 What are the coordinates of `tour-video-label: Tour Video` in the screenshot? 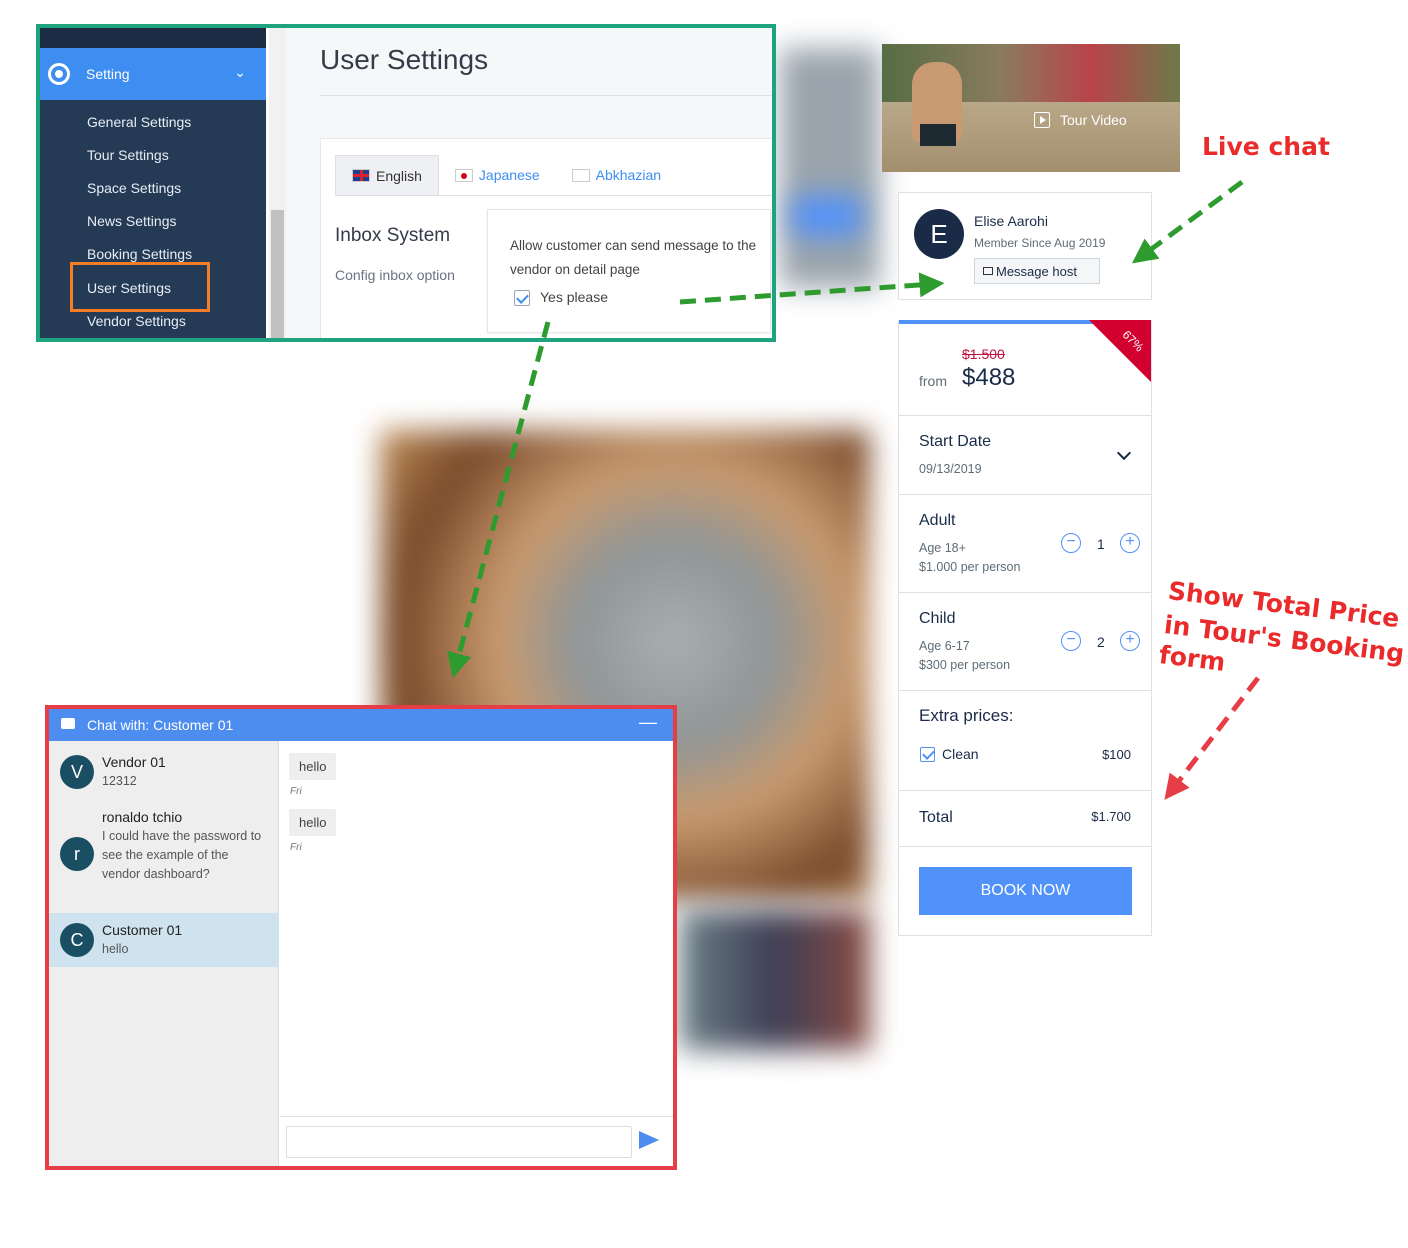 It's located at (1093, 120).